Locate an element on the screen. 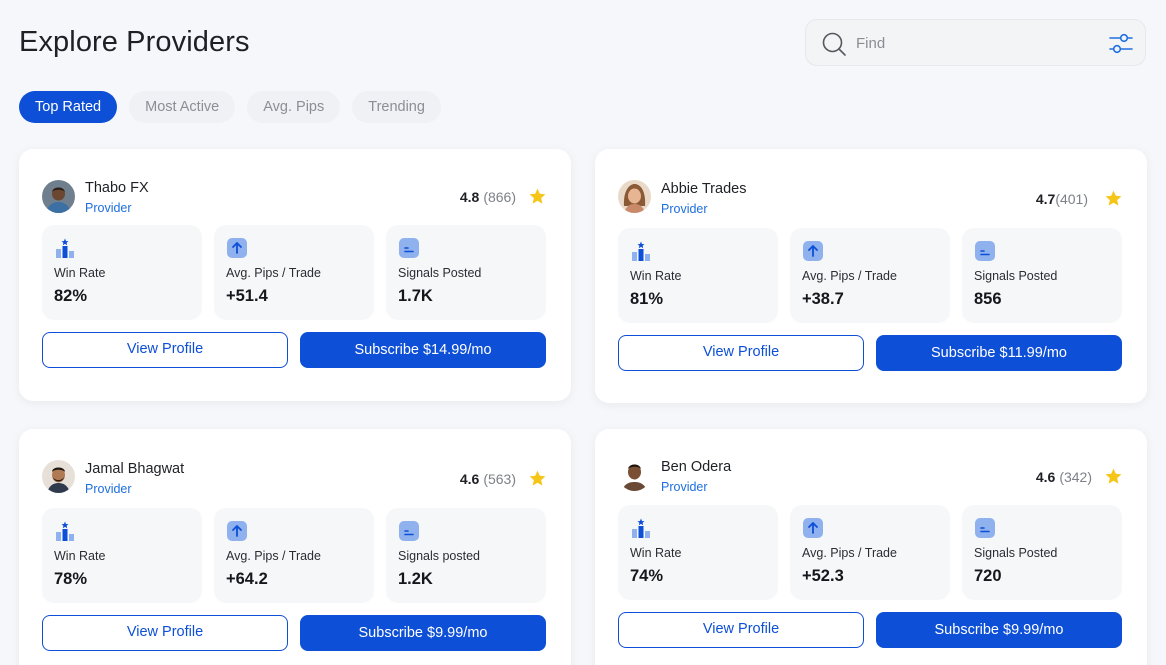 This screenshot has height=665, width=1166. filter-tabs: Top Rated Most Active Avg. Pips Trending is located at coordinates (230, 107).